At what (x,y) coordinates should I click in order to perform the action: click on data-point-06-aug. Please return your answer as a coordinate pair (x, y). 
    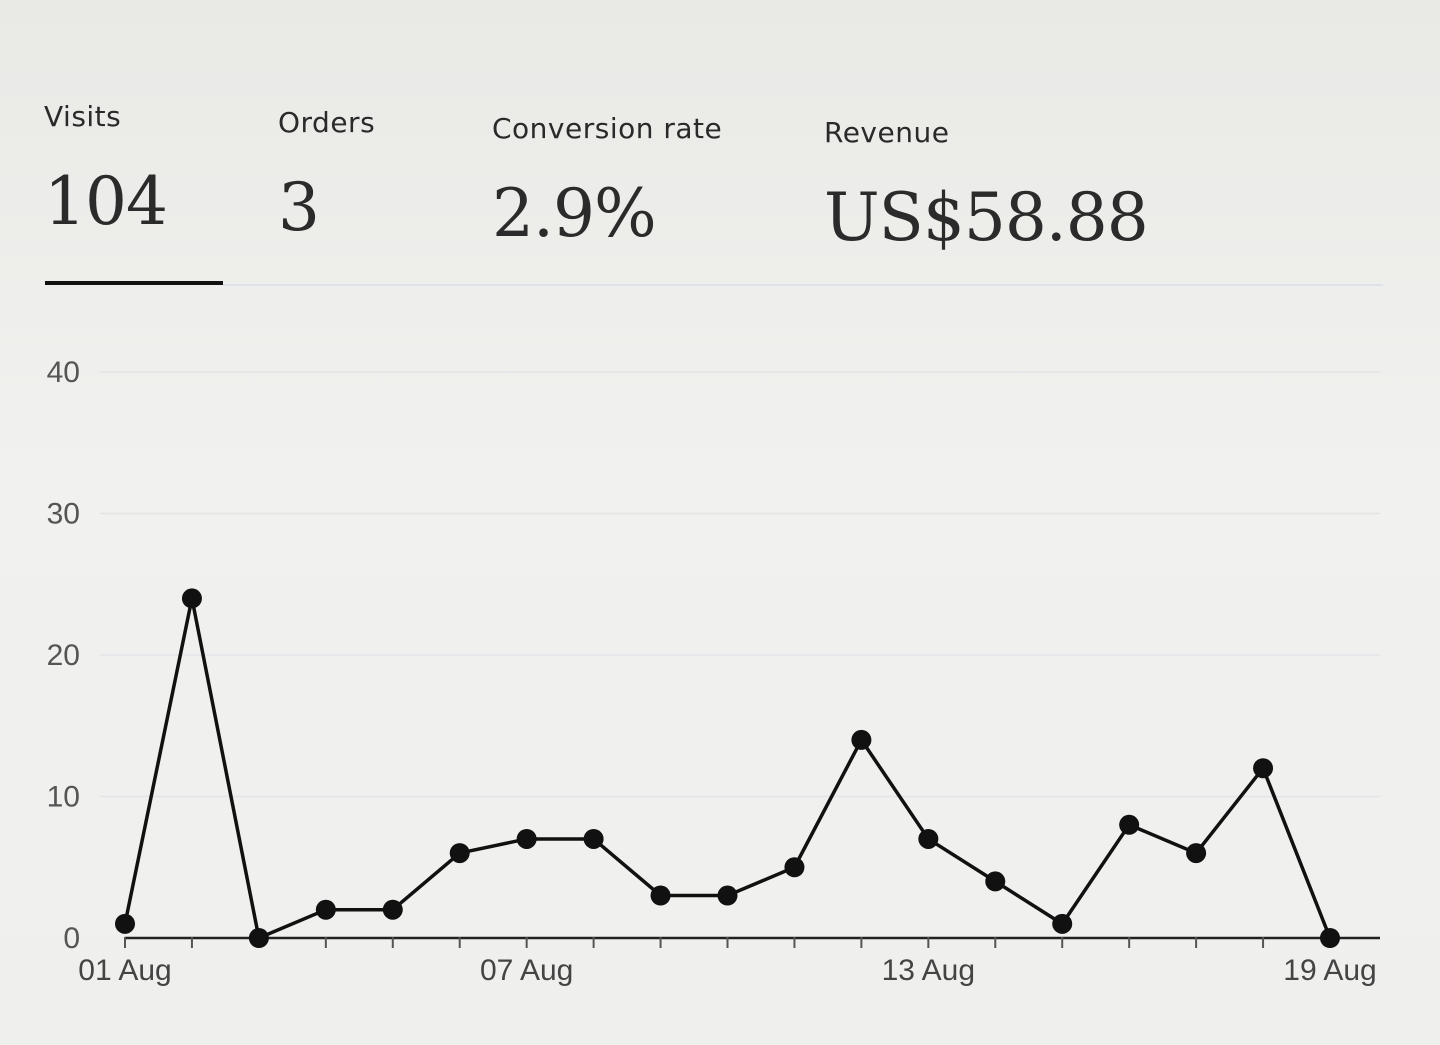
    Looking at the image, I should click on (459, 853).